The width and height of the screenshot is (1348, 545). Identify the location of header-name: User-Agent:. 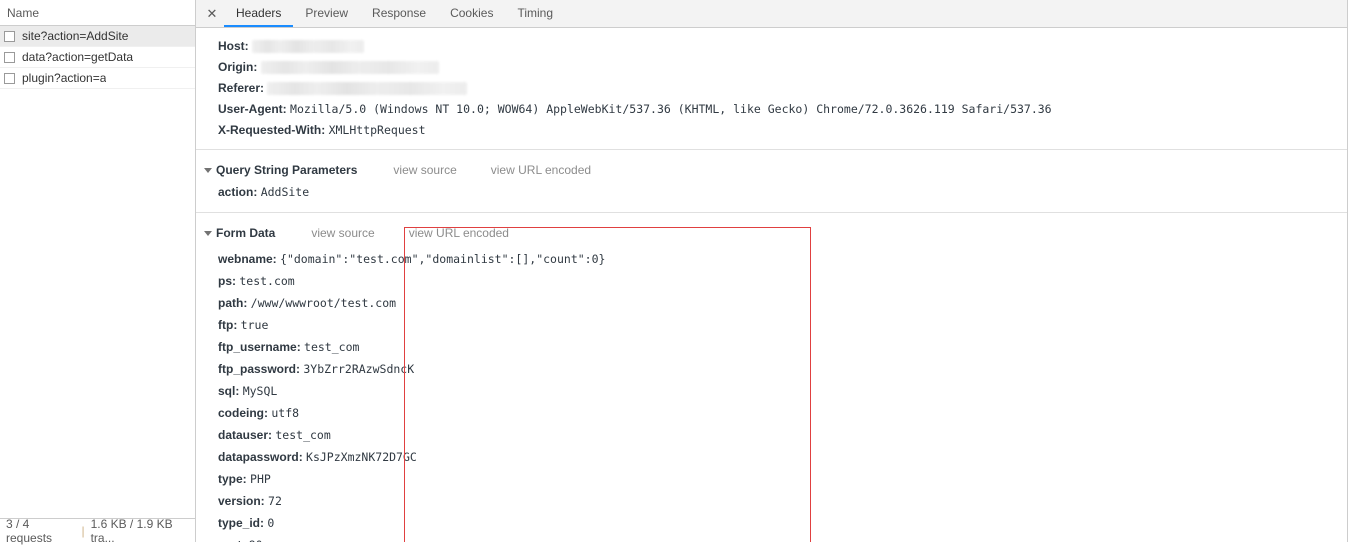
(252, 109).